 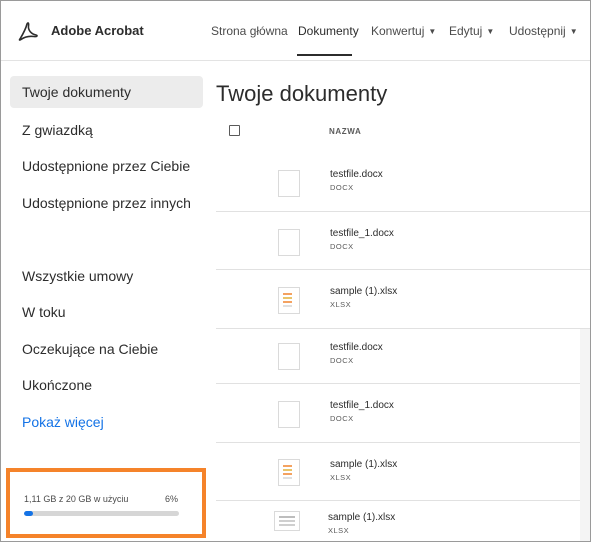 What do you see at coordinates (97, 30) in the screenshot?
I see `app-title: Adobe Acrobat` at bounding box center [97, 30].